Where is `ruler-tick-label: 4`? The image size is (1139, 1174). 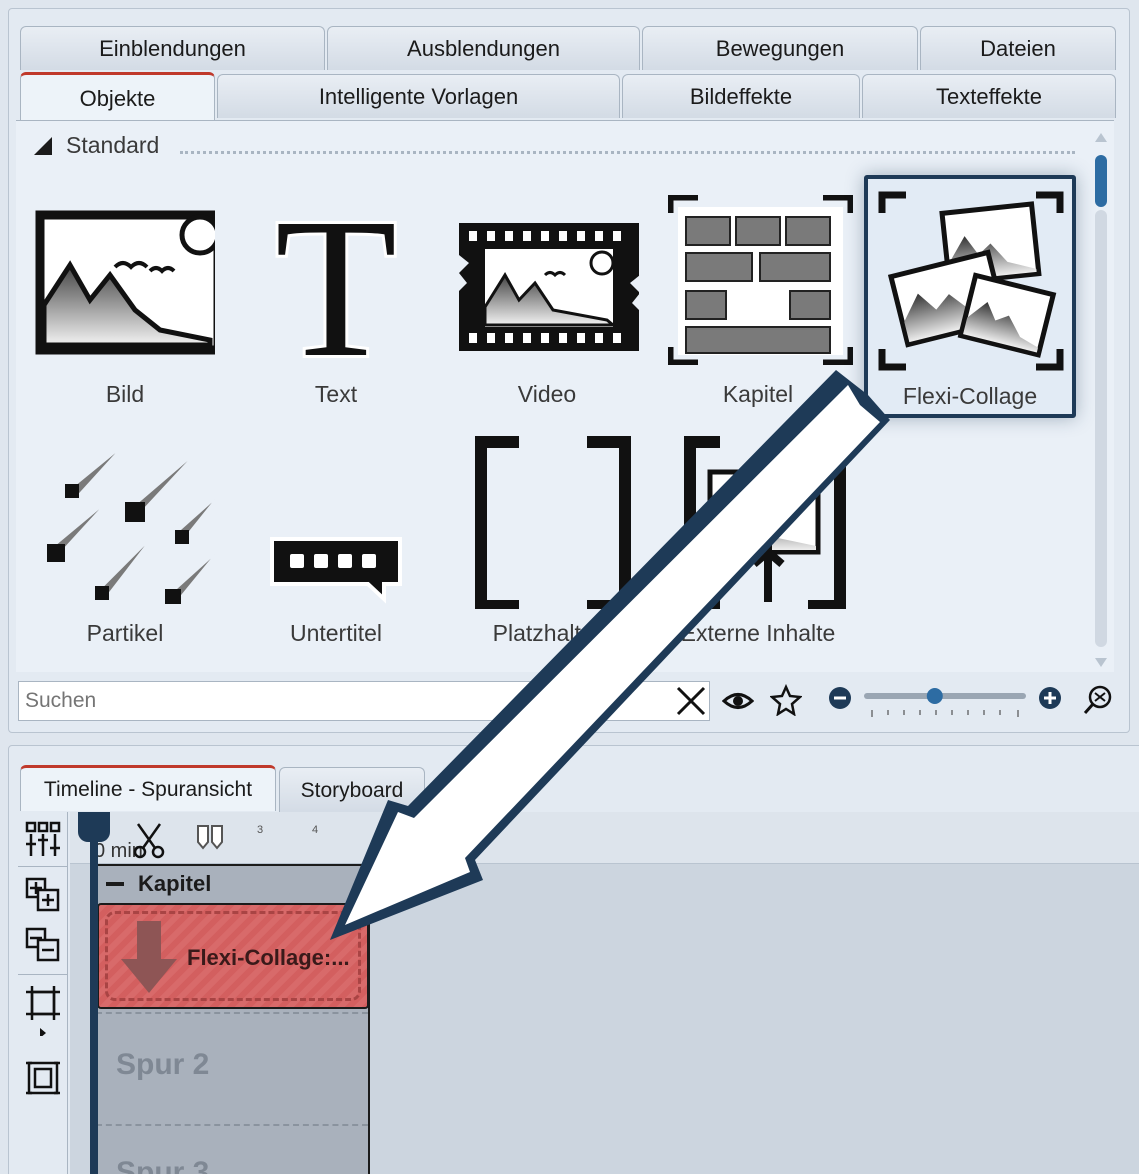
ruler-tick-label: 4 is located at coordinates (315, 830).